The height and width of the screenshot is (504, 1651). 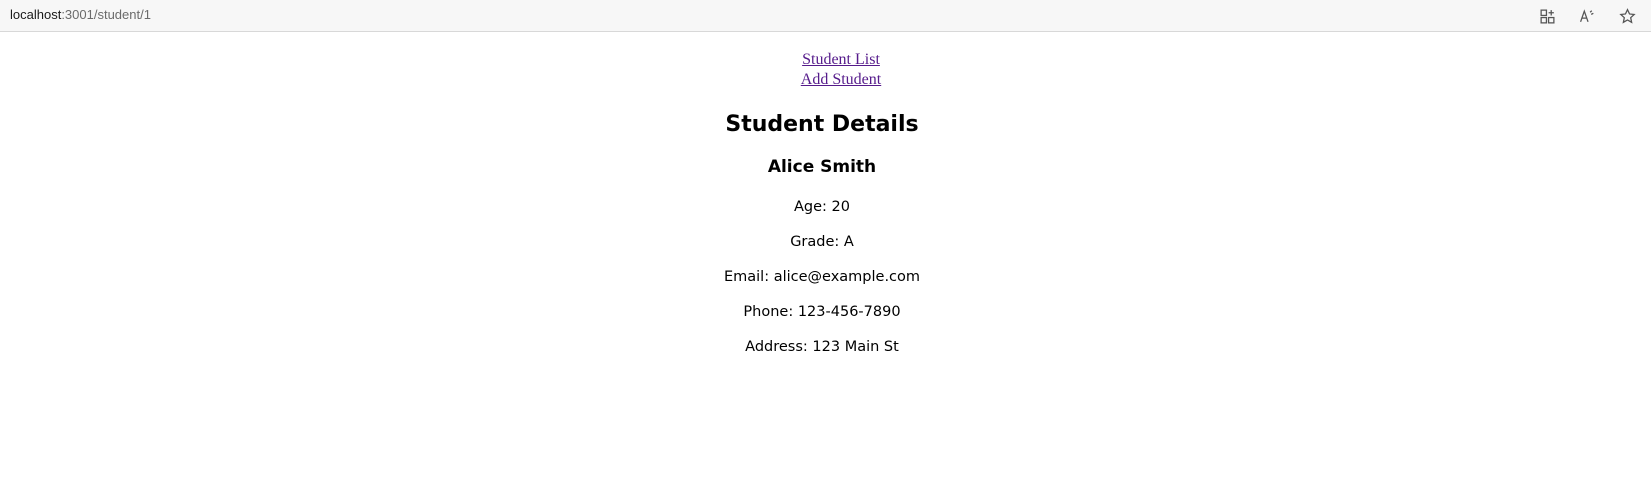 What do you see at coordinates (106, 14) in the screenshot?
I see `url-path: :3001/student/1` at bounding box center [106, 14].